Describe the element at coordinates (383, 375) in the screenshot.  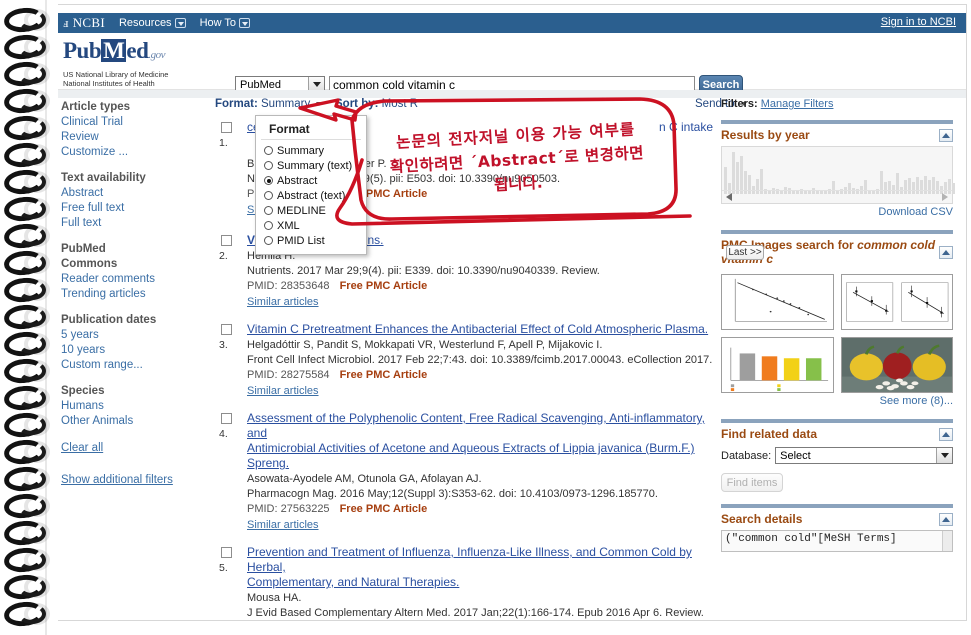
I see `free-pmc-badge: Free PMC Article` at that location.